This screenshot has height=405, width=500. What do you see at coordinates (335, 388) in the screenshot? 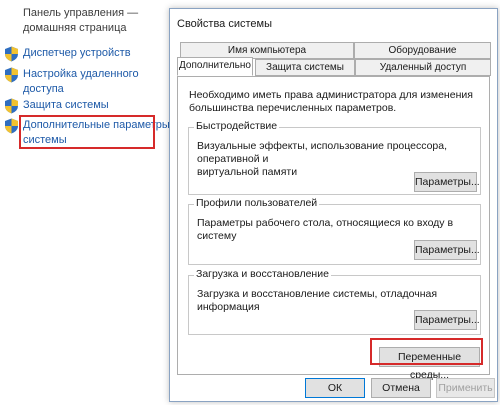
I see `ok-button: ОК` at bounding box center [335, 388].